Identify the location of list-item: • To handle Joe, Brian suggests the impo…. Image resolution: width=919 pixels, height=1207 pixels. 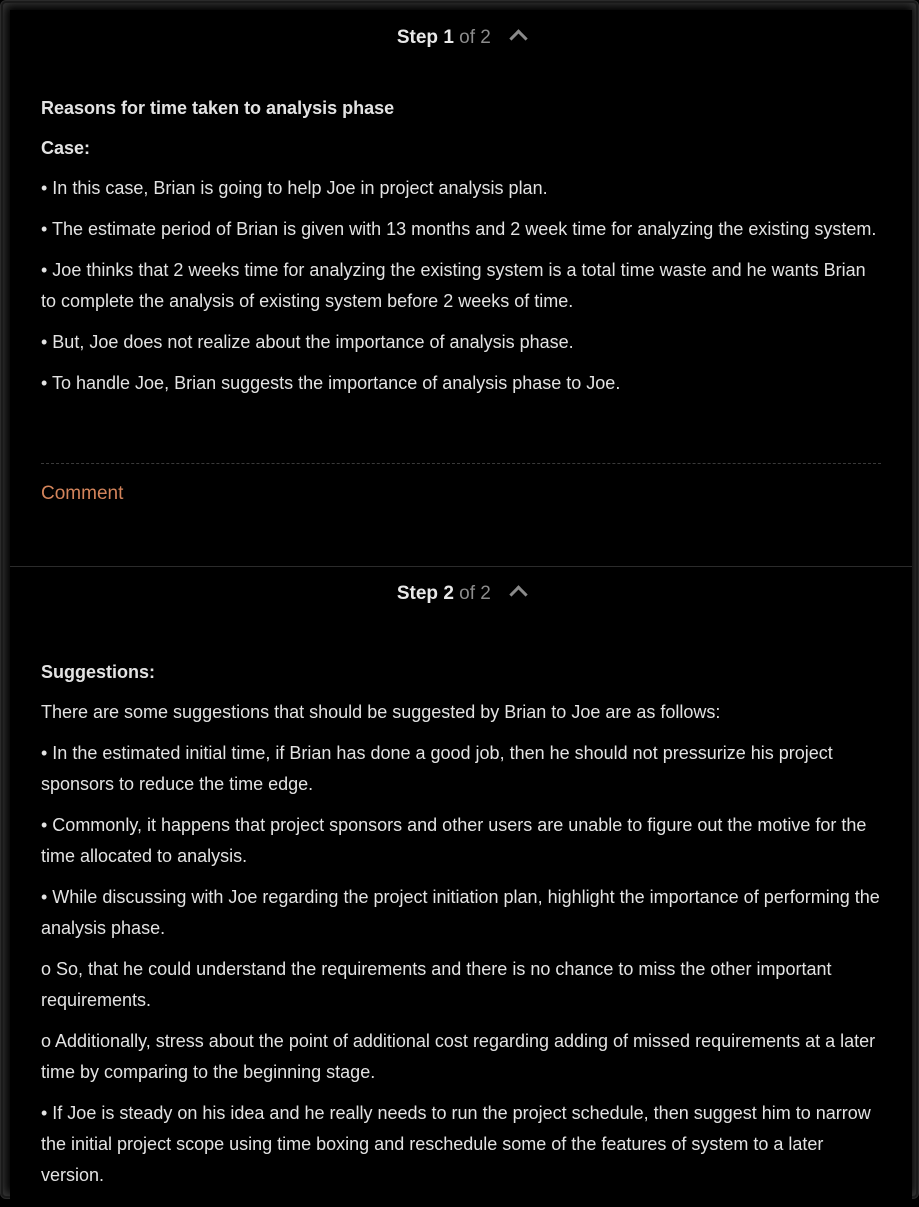
(331, 383).